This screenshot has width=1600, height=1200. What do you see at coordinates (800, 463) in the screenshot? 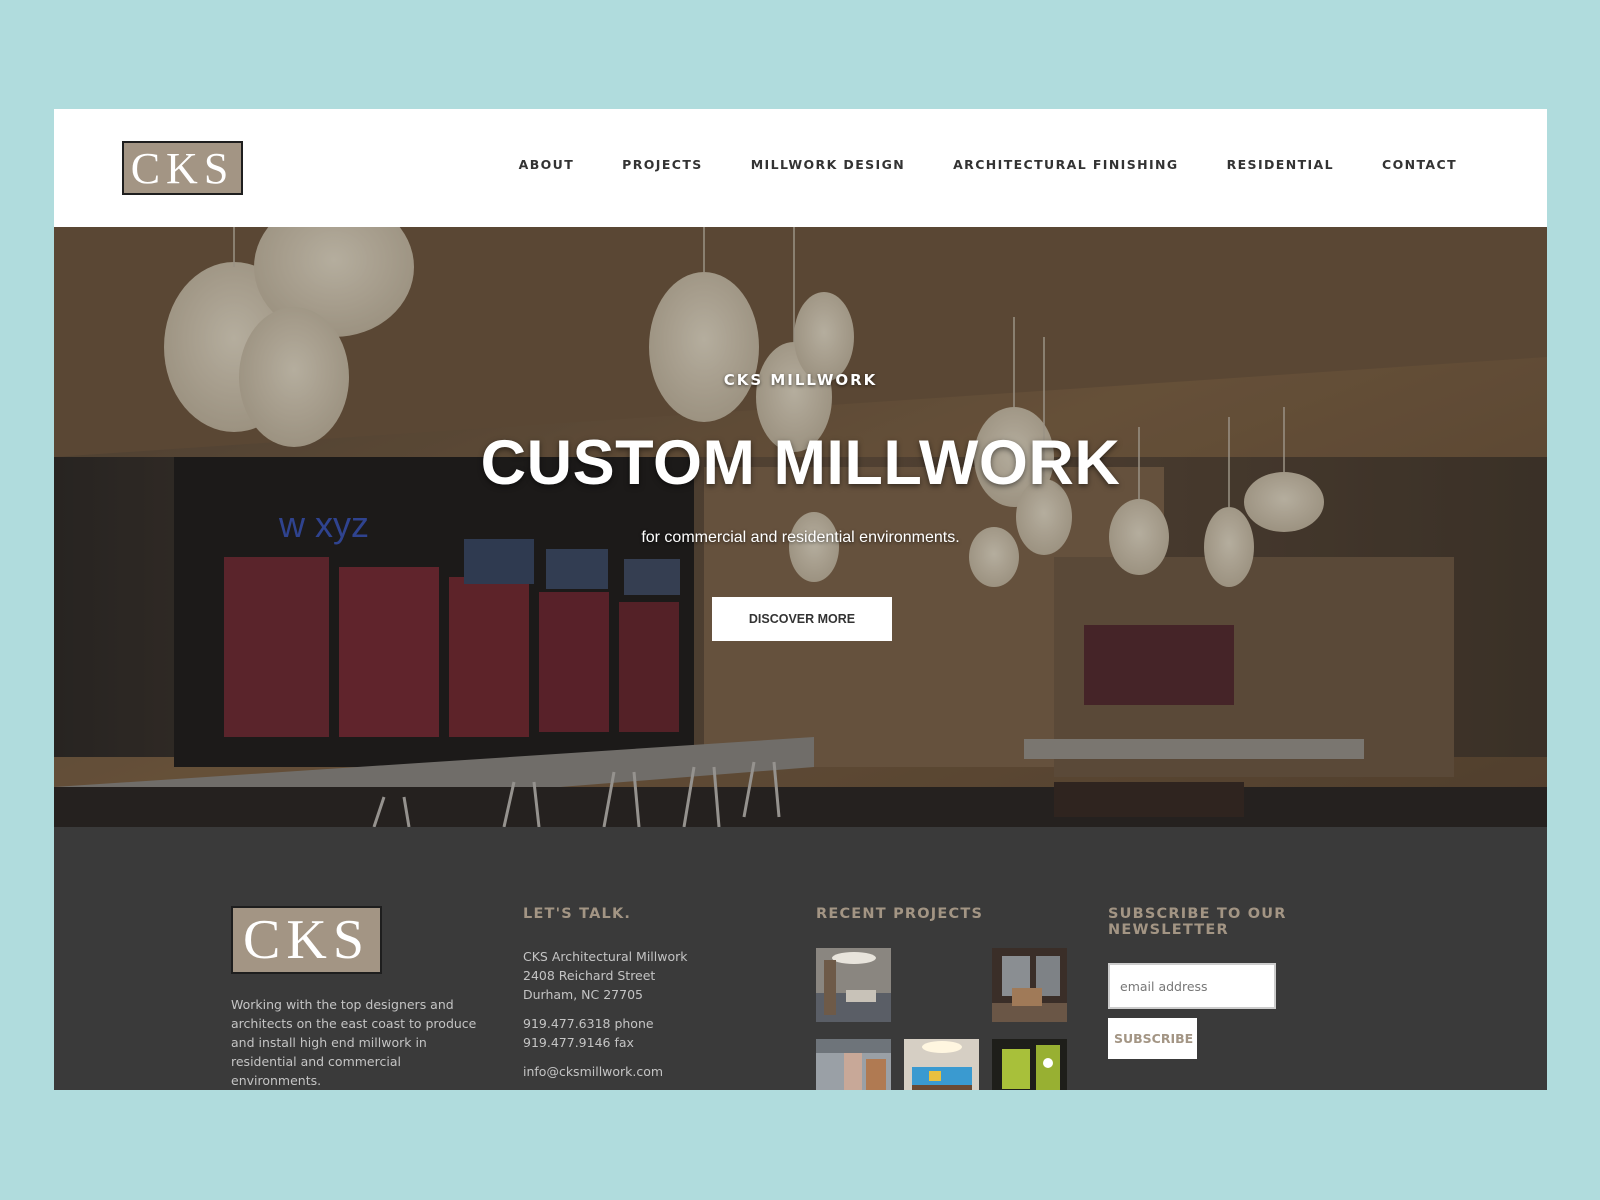
I see `hero-title: CUSTOM MILLWORK` at bounding box center [800, 463].